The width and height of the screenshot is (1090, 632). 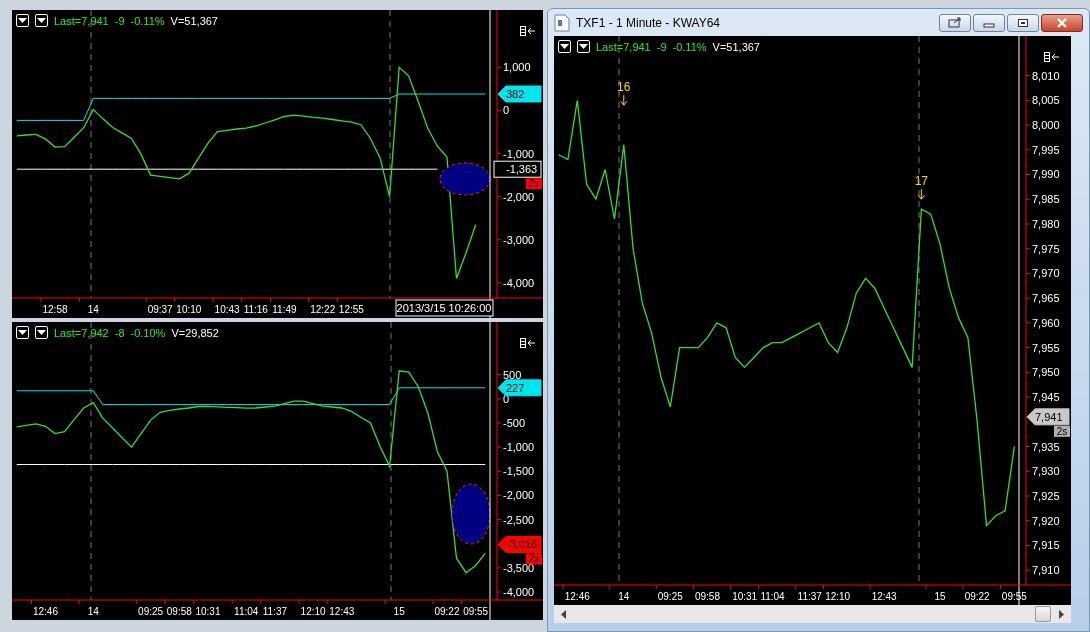 I want to click on axis-label: 500, so click(x=512, y=374).